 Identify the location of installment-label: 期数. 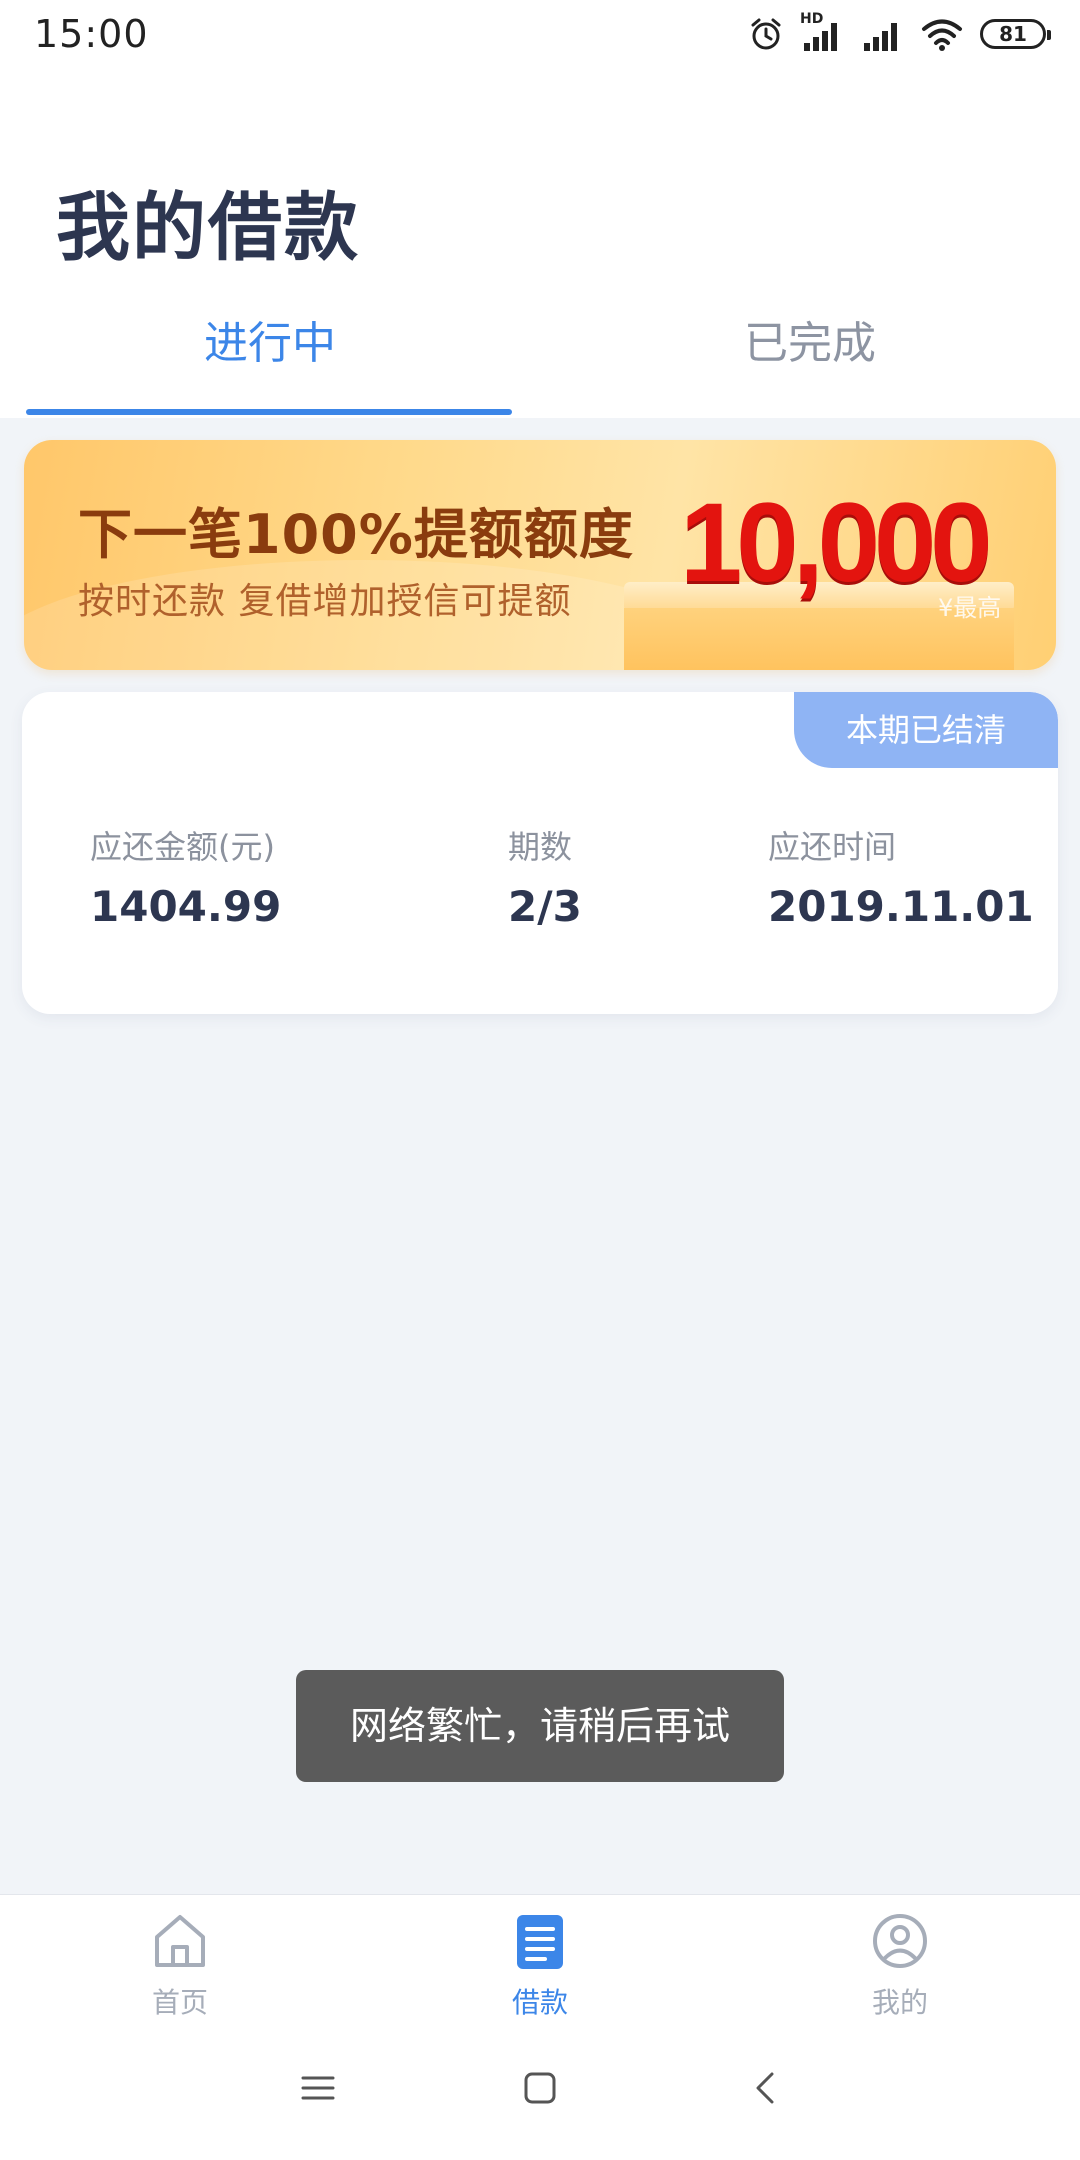
(540, 847).